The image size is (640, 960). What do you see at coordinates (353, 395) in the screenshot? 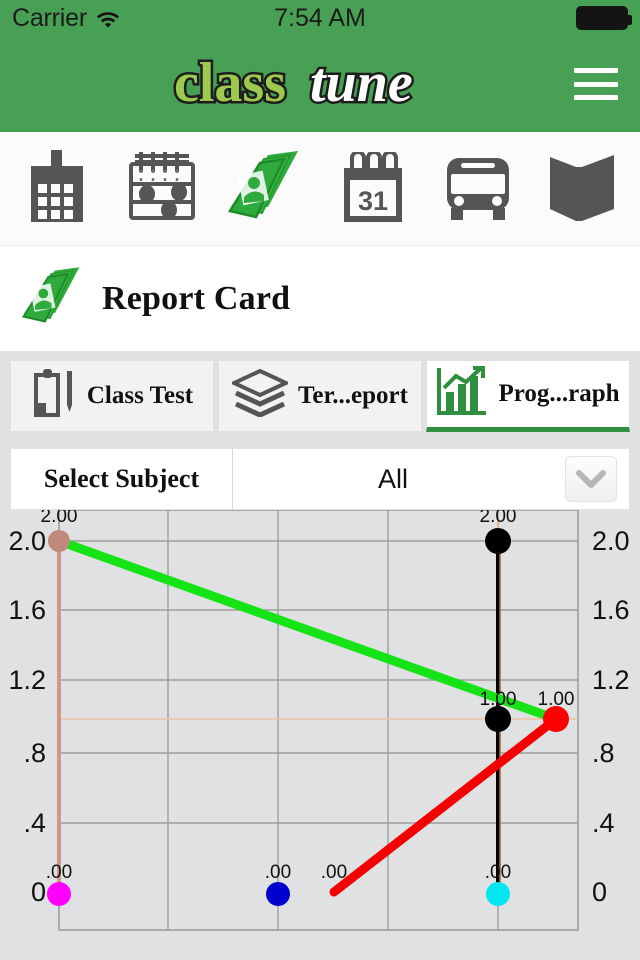
I see `tab-label: Ter...eport` at bounding box center [353, 395].